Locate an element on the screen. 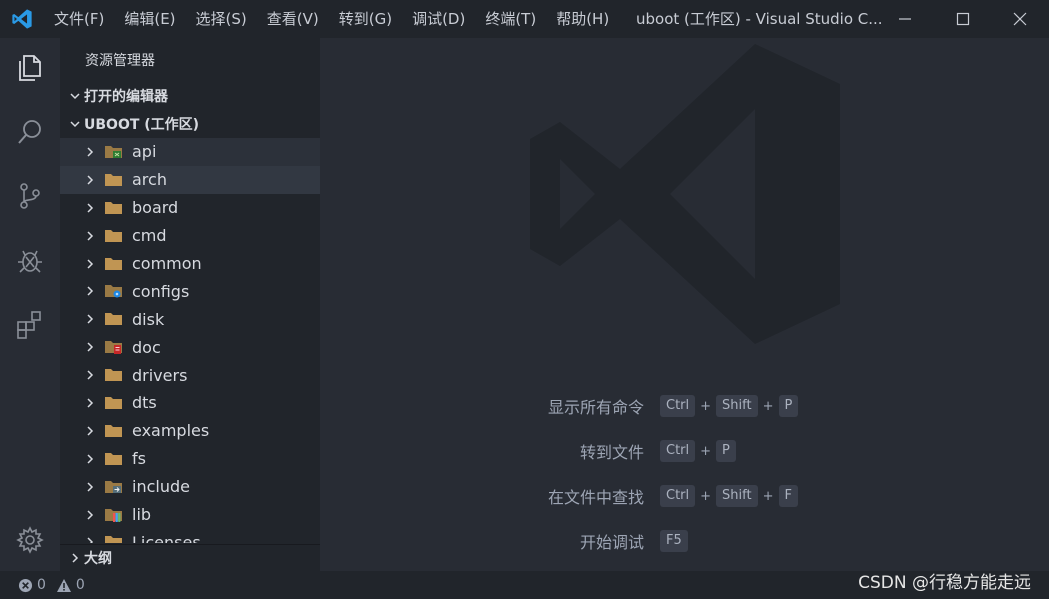 Image resolution: width=1049 pixels, height=599 pixels. csdn-watermark: CSDN @行稳方能走远 is located at coordinates (944, 583).